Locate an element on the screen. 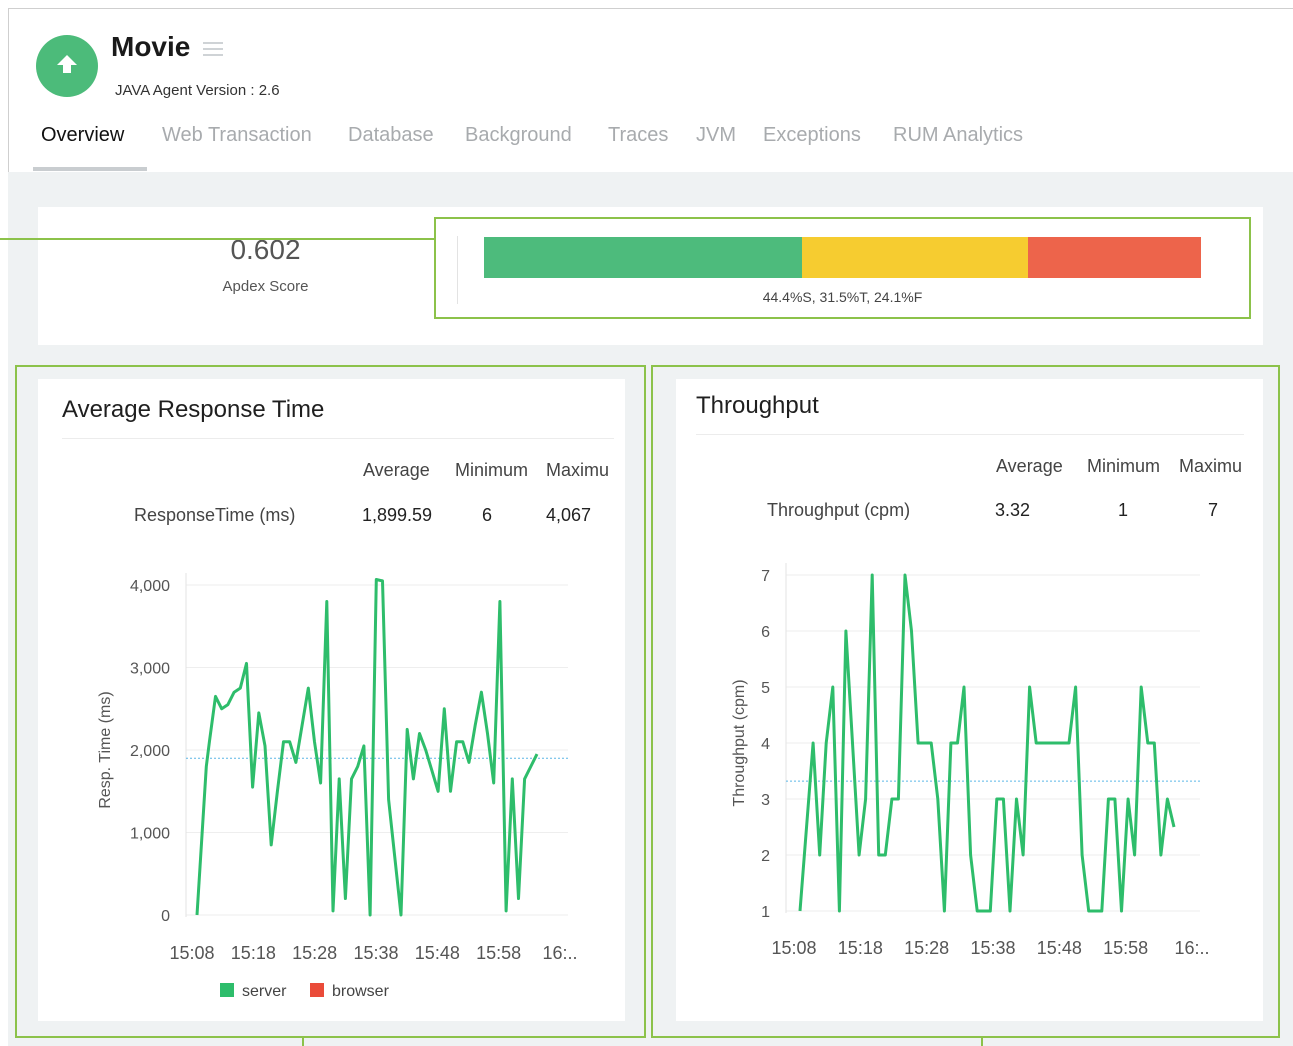  rt-ytick-label: 3,000 is located at coordinates (150, 669).